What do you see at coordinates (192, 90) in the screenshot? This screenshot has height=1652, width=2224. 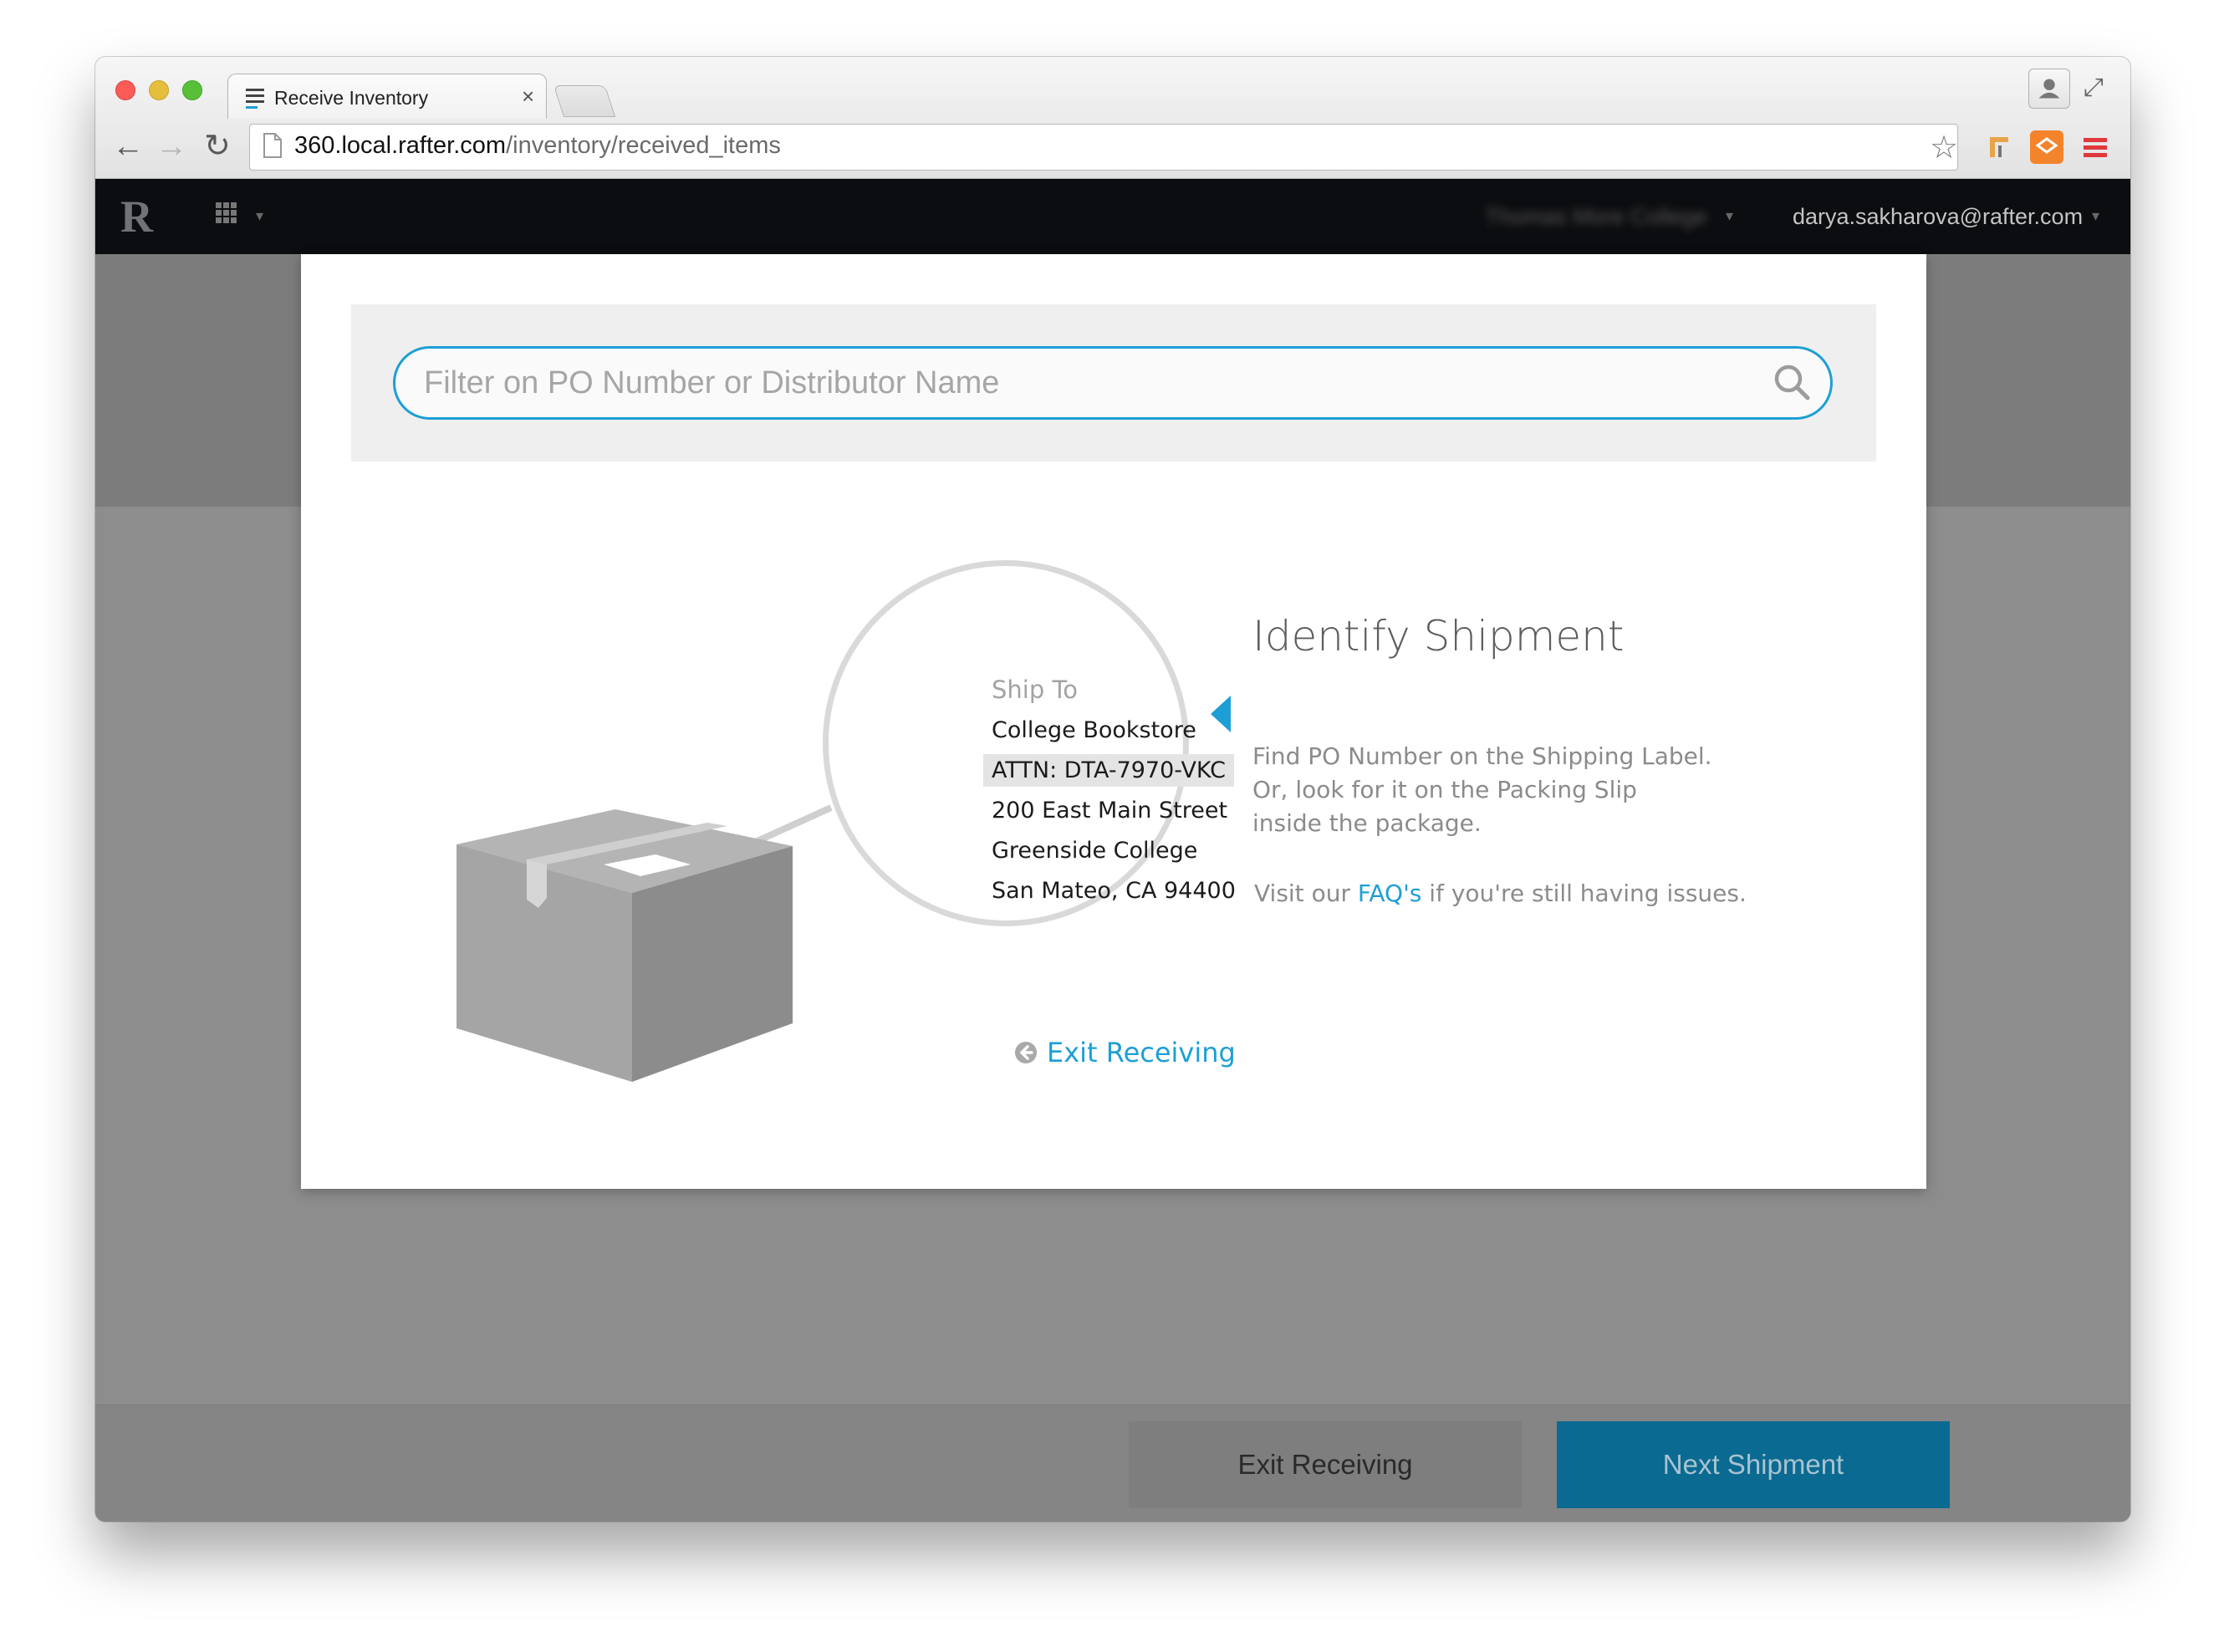 I see `window-zoom-button` at bounding box center [192, 90].